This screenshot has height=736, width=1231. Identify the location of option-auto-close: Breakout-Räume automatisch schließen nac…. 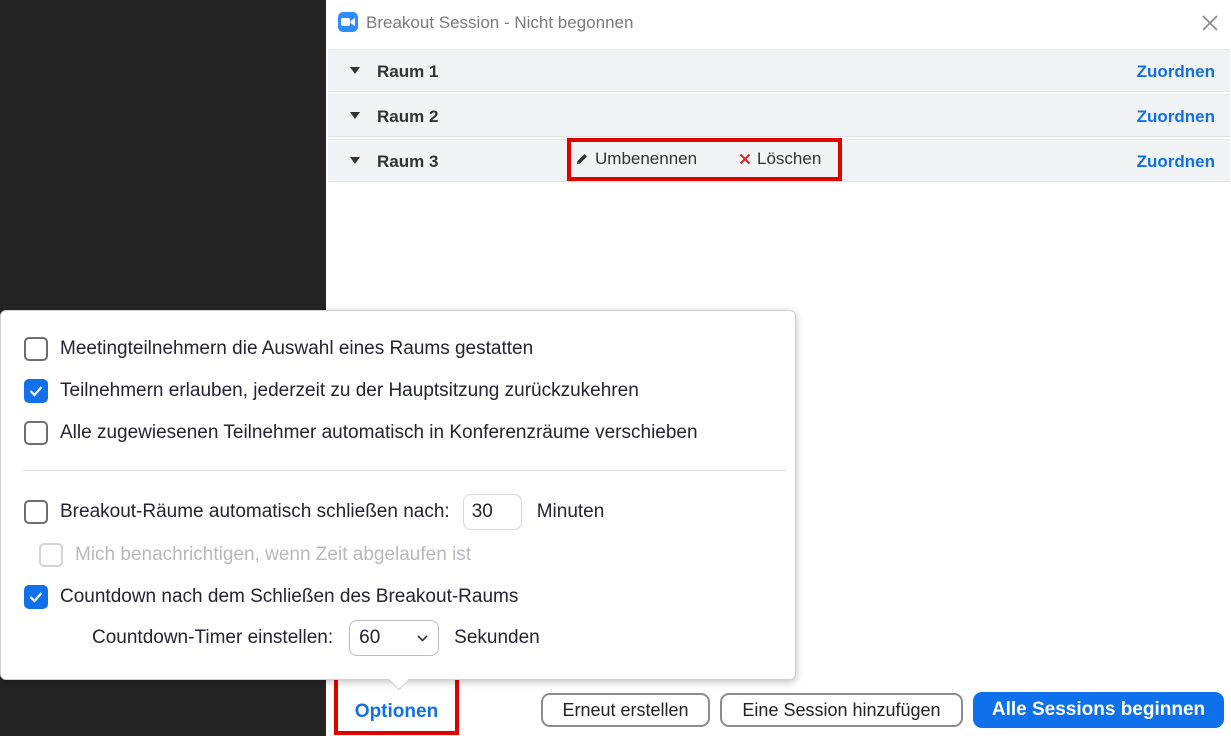
(314, 512).